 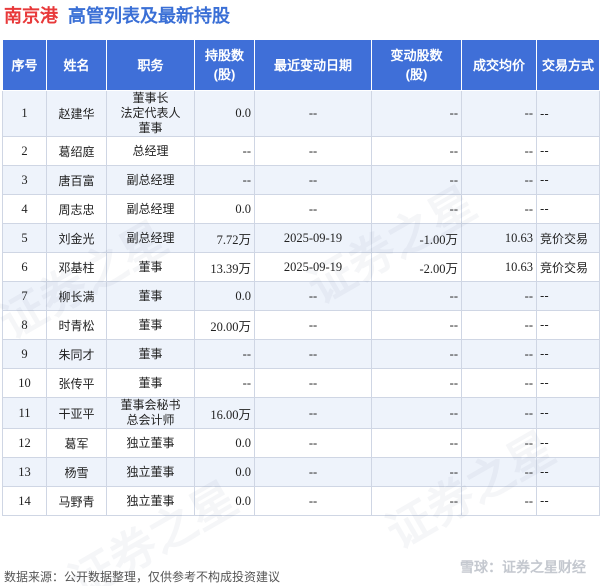 What do you see at coordinates (499, 267) in the screenshot?
I see `average-price: 10.63` at bounding box center [499, 267].